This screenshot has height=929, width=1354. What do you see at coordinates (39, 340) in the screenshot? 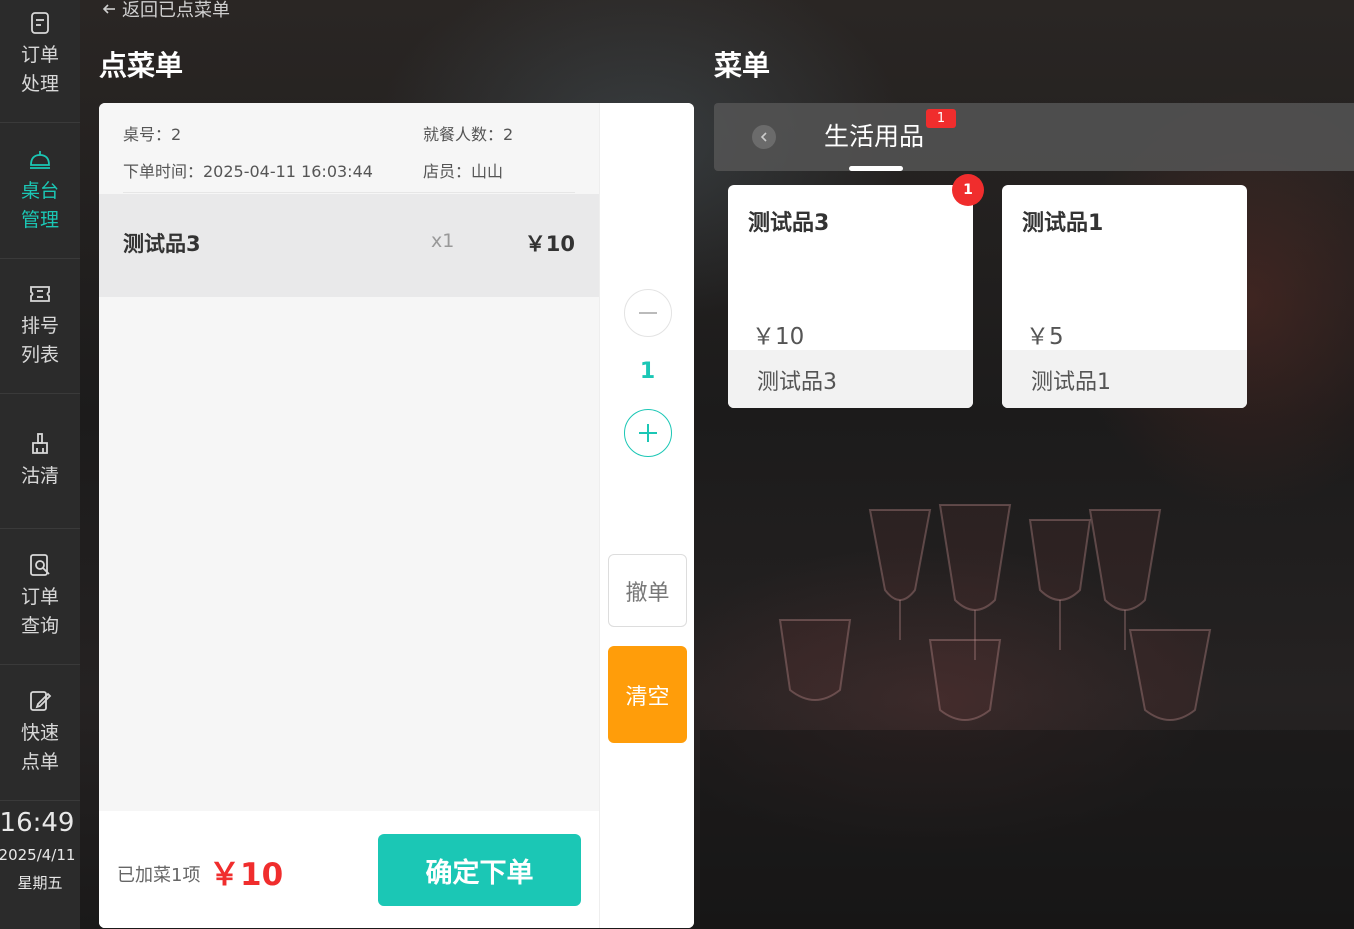
I see `sidebar-item-label: 排号列表` at bounding box center [39, 340].